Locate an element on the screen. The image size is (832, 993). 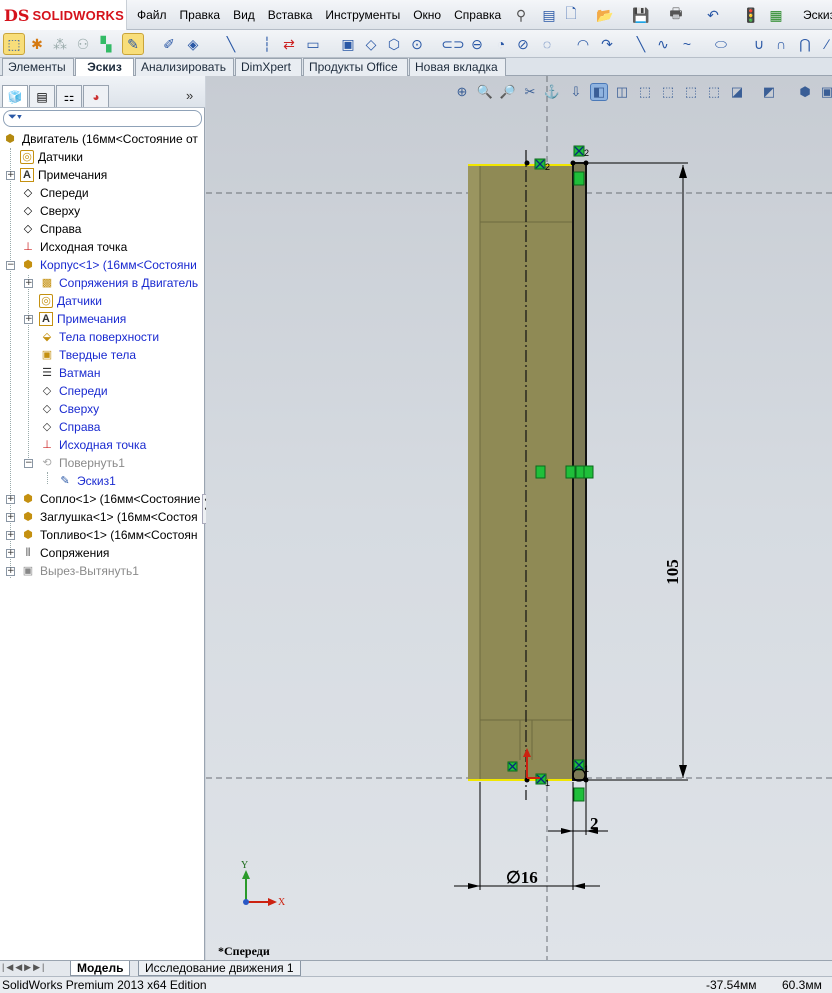
triad-y-label: Y is located at coordinates (244, 865).